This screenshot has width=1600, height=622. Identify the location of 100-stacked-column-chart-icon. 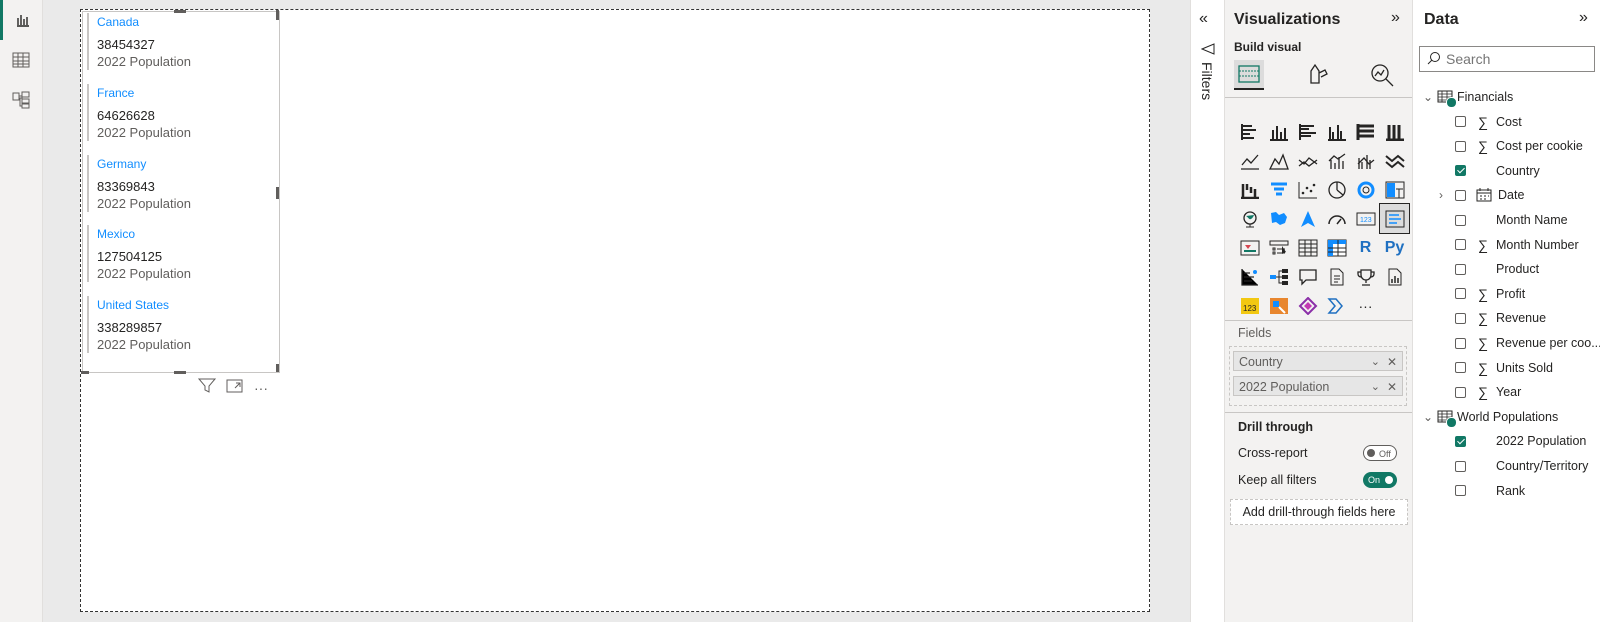
(1394, 131).